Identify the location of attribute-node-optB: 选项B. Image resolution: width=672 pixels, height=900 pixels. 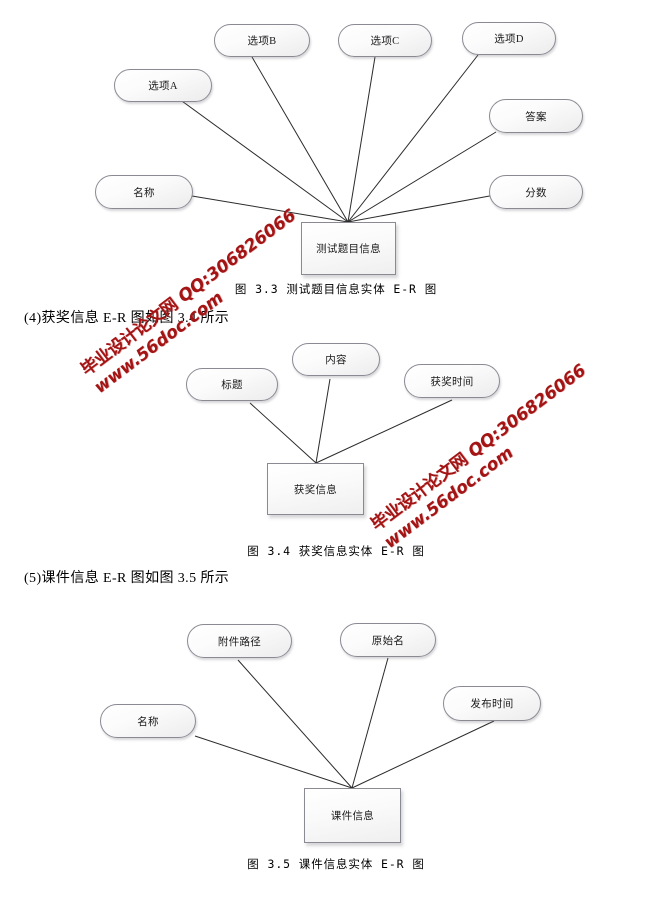
(262, 40).